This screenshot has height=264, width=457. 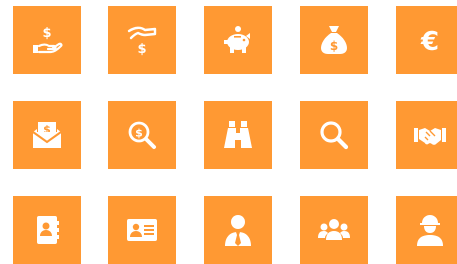 I want to click on tile-team, so click(x=334, y=230).